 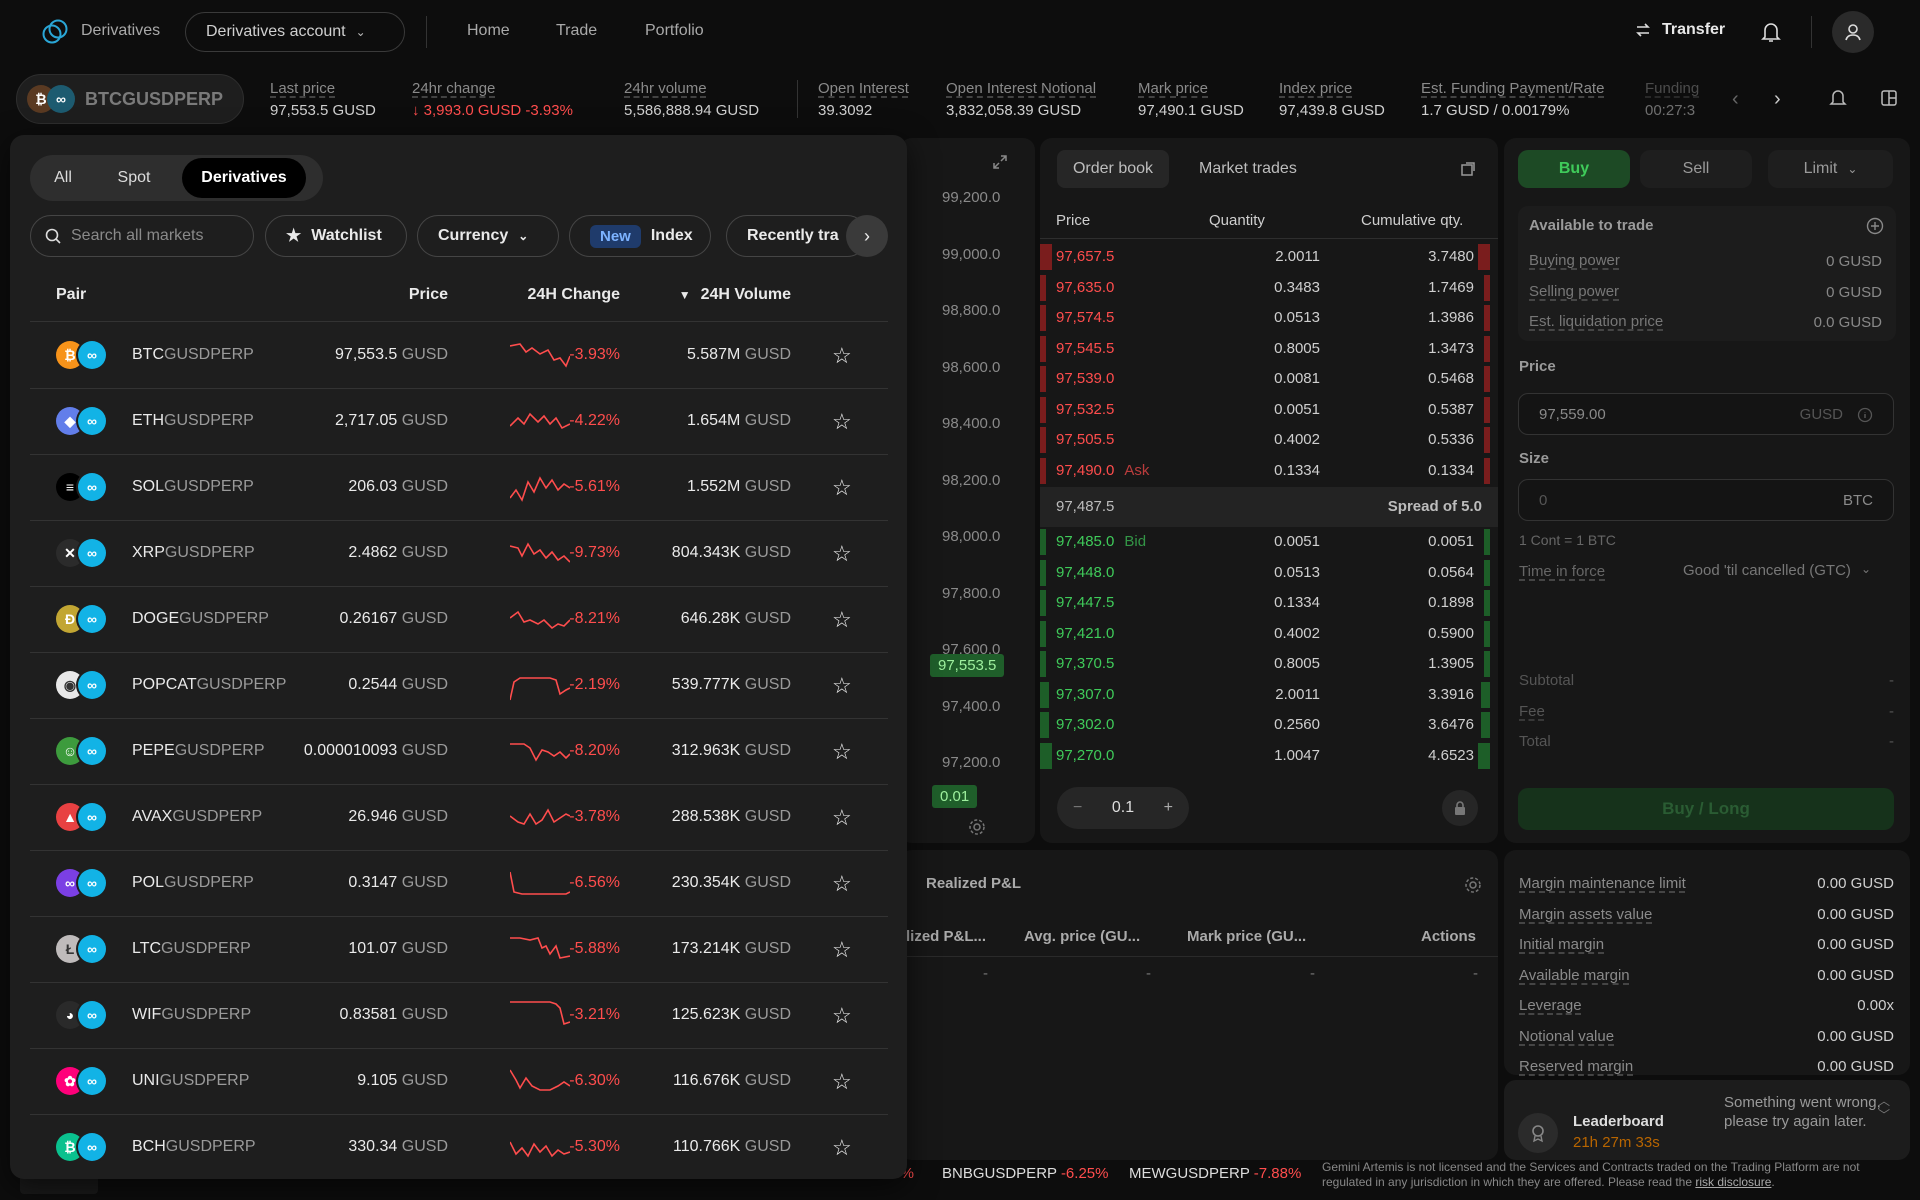 What do you see at coordinates (1865, 415) in the screenshot?
I see `info-icon` at bounding box center [1865, 415].